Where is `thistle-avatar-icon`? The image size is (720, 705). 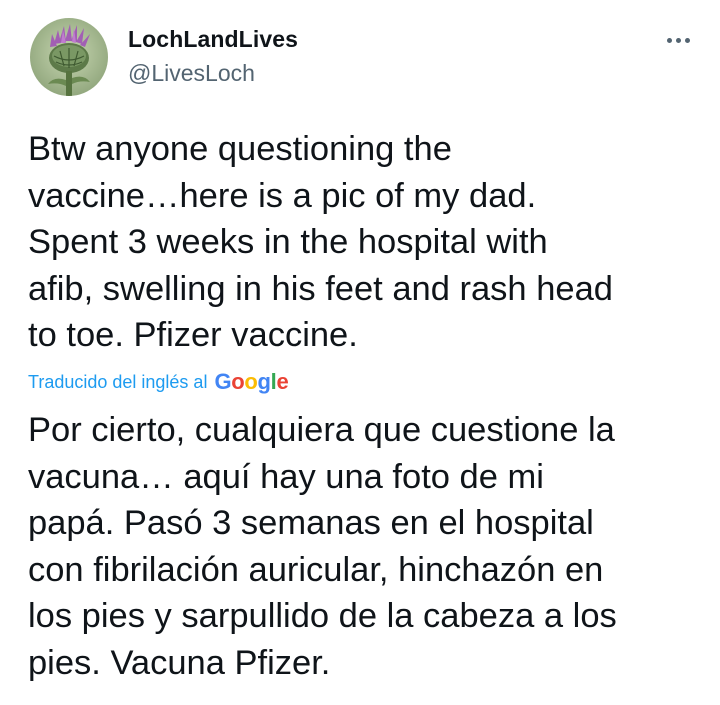
thistle-avatar-icon is located at coordinates (69, 57).